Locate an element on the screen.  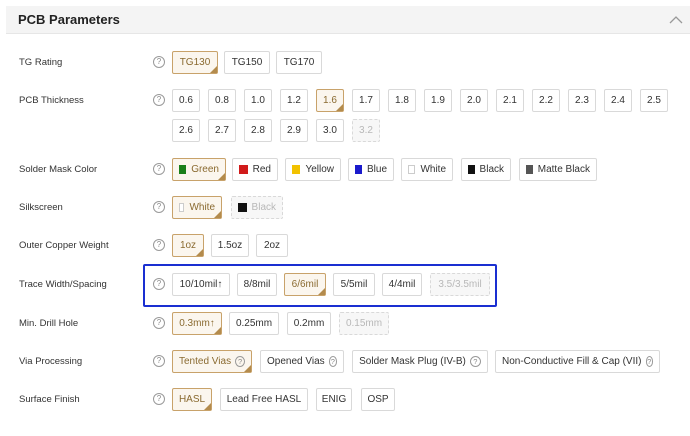
finish-option-hasl: HASL is located at coordinates (192, 399).